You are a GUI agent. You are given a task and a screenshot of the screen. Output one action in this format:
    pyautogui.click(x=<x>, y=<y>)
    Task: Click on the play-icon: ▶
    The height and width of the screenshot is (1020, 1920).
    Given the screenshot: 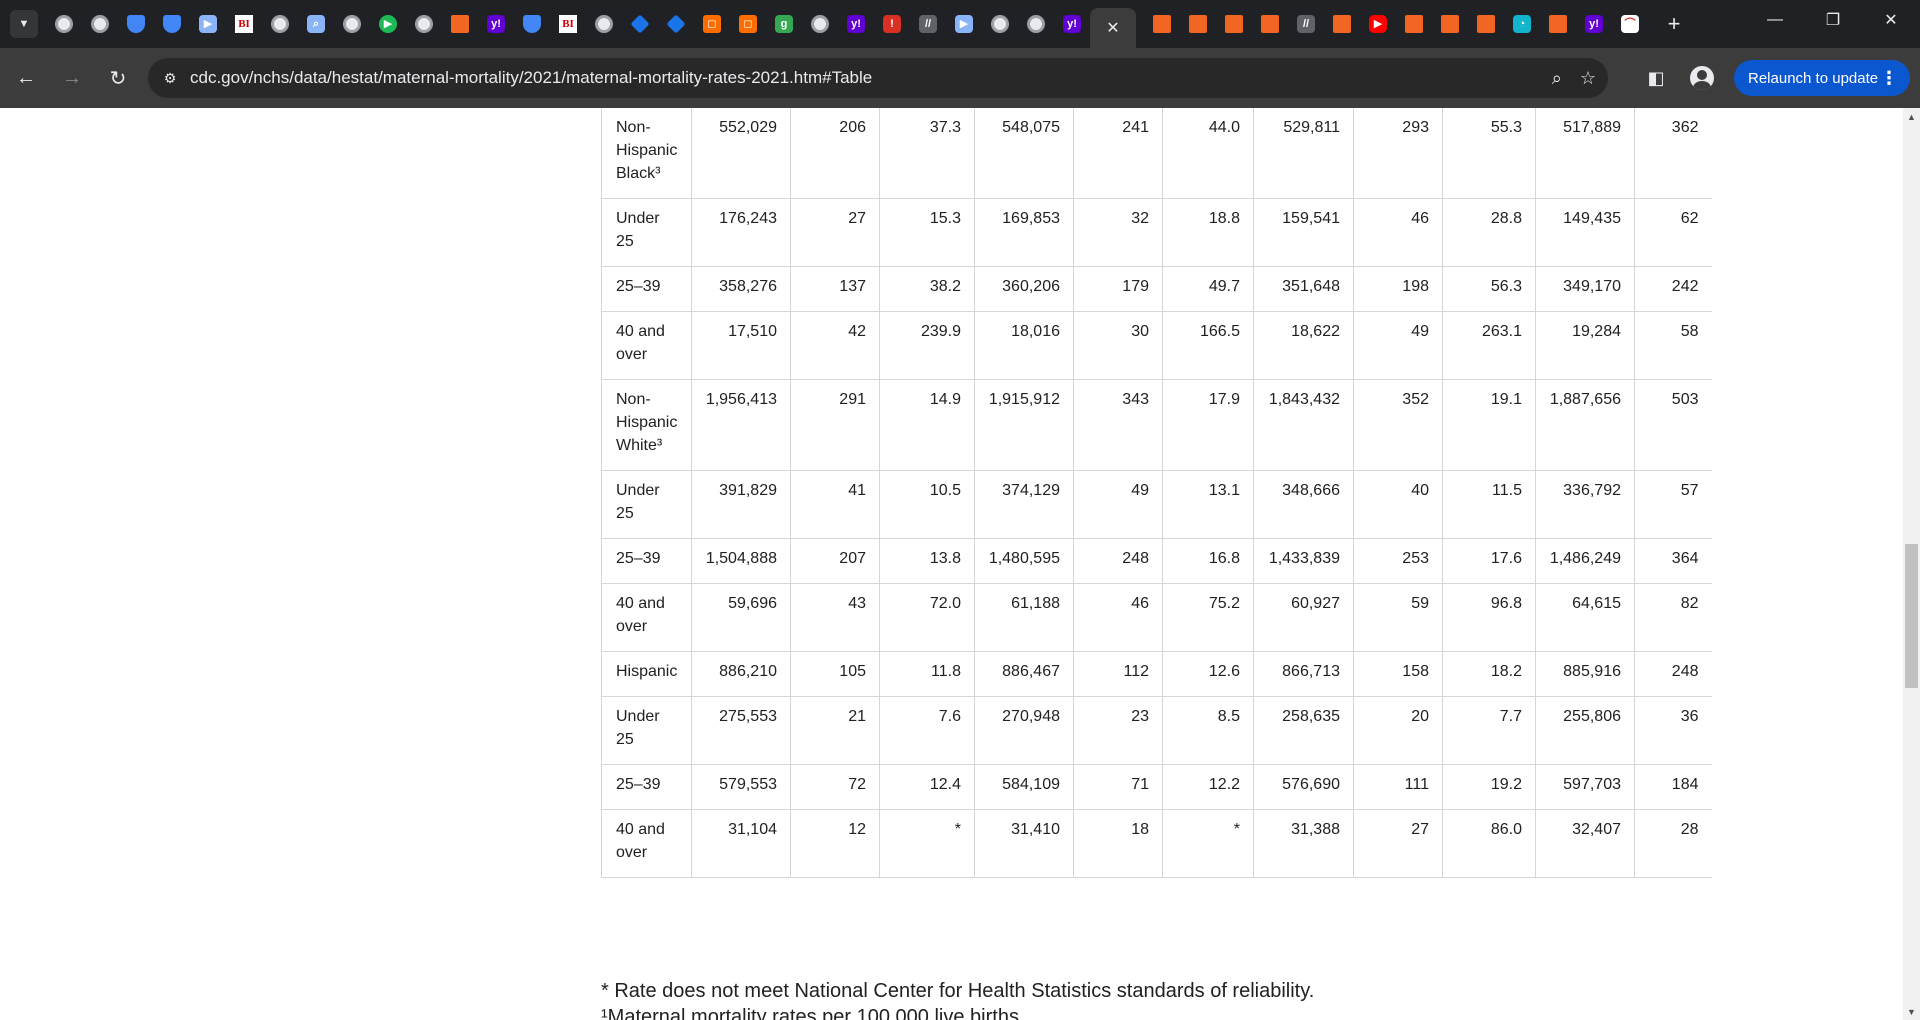 What is the action you would take?
    pyautogui.click(x=388, y=24)
    